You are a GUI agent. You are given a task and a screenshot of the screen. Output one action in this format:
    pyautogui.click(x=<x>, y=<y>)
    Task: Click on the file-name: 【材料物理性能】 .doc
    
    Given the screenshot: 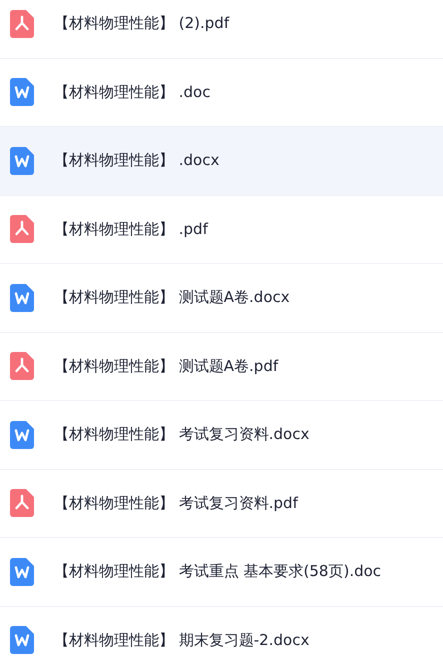 What is the action you would take?
    pyautogui.click(x=132, y=92)
    